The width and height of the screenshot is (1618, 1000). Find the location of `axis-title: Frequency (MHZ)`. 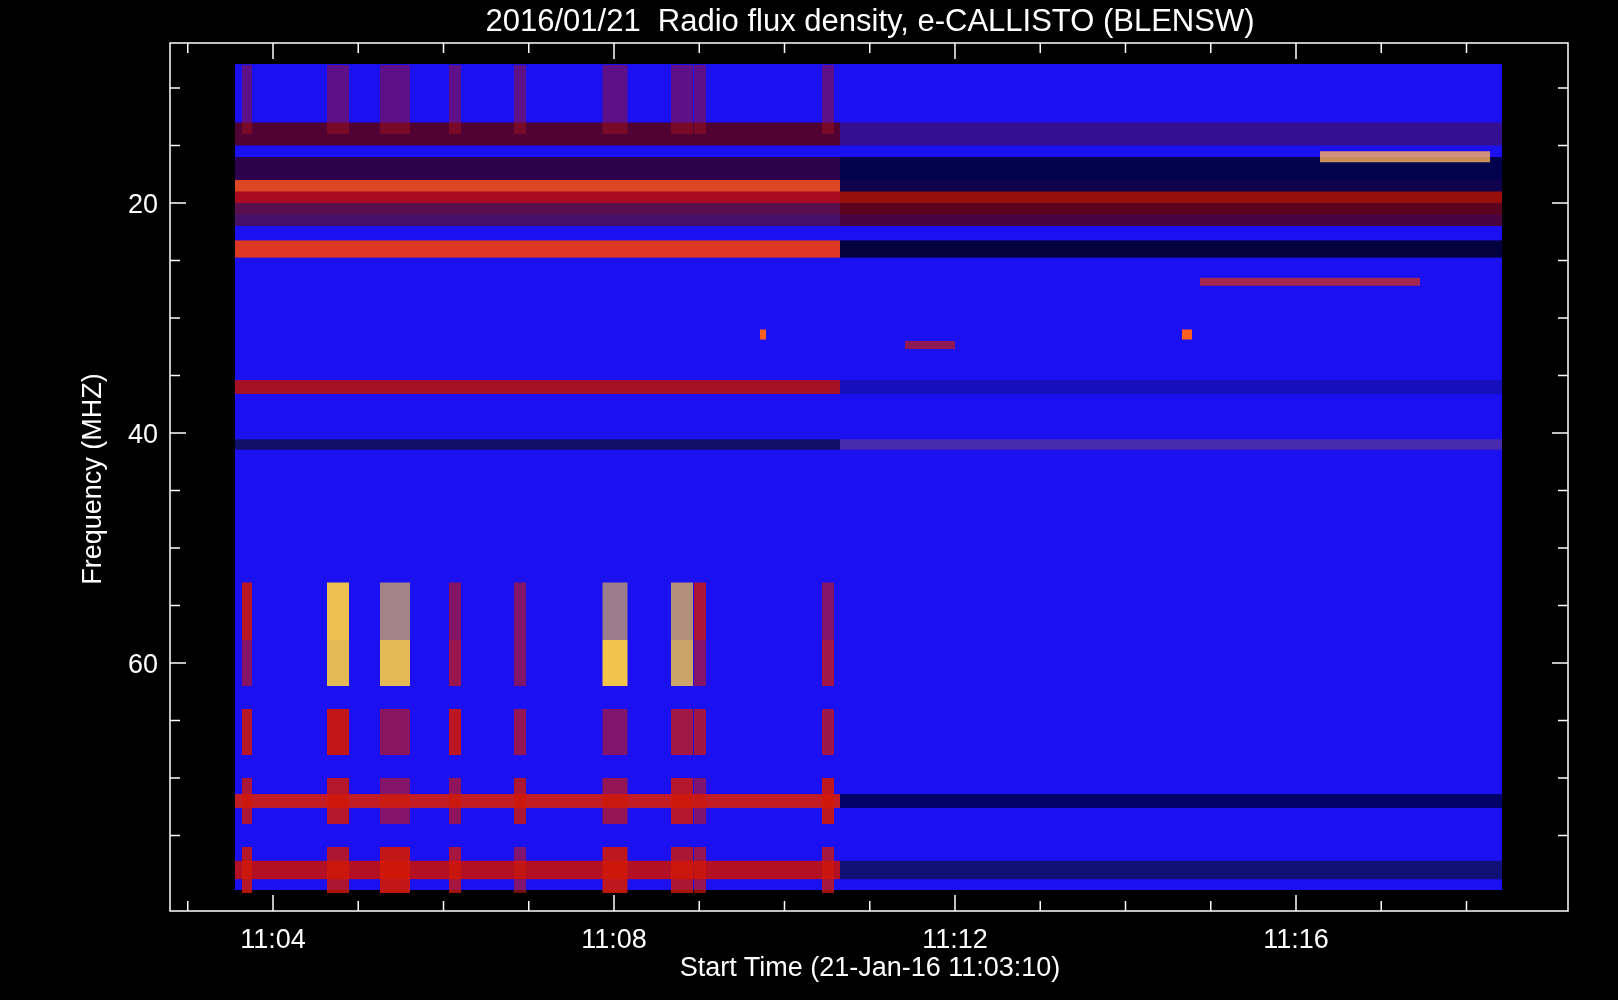

axis-title: Frequency (MHZ) is located at coordinates (92, 479).